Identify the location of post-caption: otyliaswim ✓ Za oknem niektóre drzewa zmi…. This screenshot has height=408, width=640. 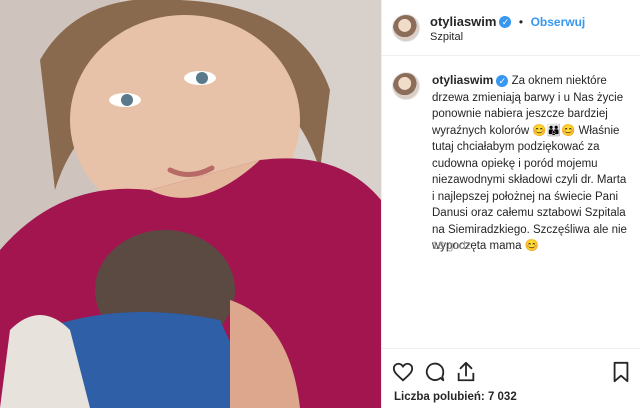
(532, 163).